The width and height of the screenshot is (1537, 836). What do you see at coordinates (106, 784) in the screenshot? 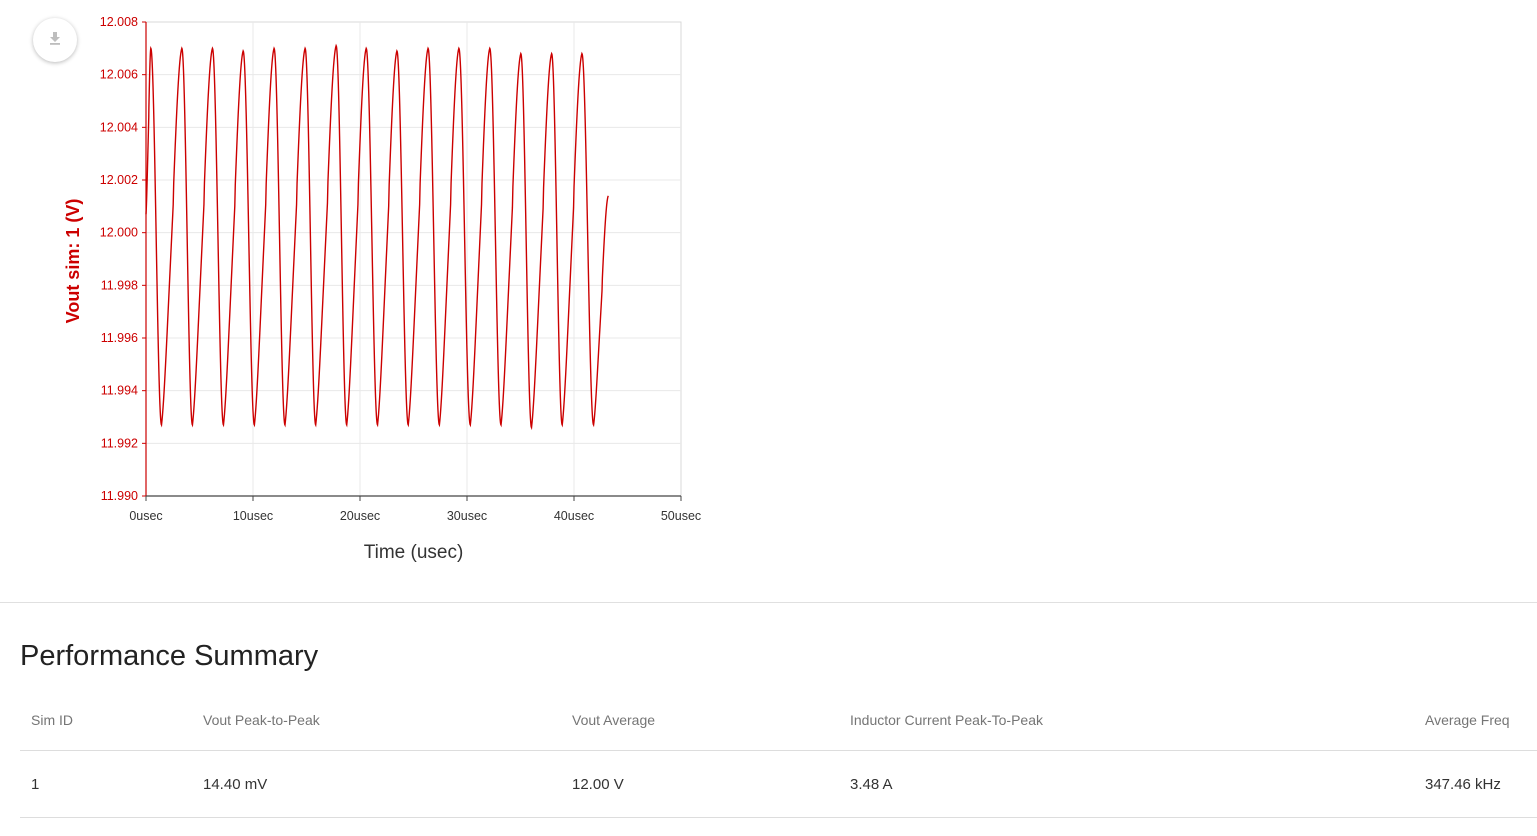
I see `cell-sim-id: 1` at bounding box center [106, 784].